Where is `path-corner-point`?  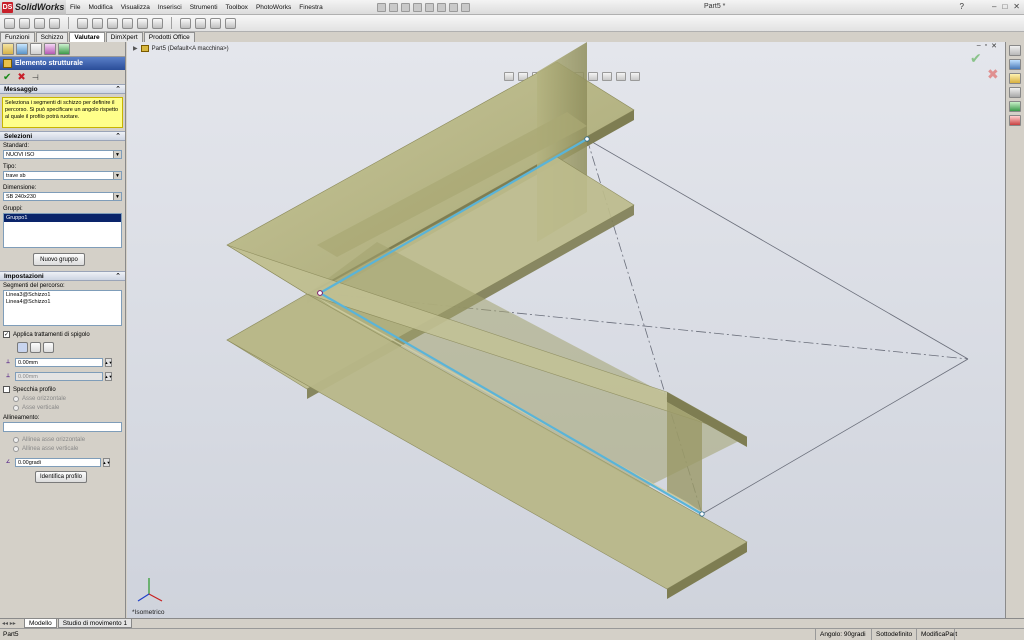 path-corner-point is located at coordinates (320, 293).